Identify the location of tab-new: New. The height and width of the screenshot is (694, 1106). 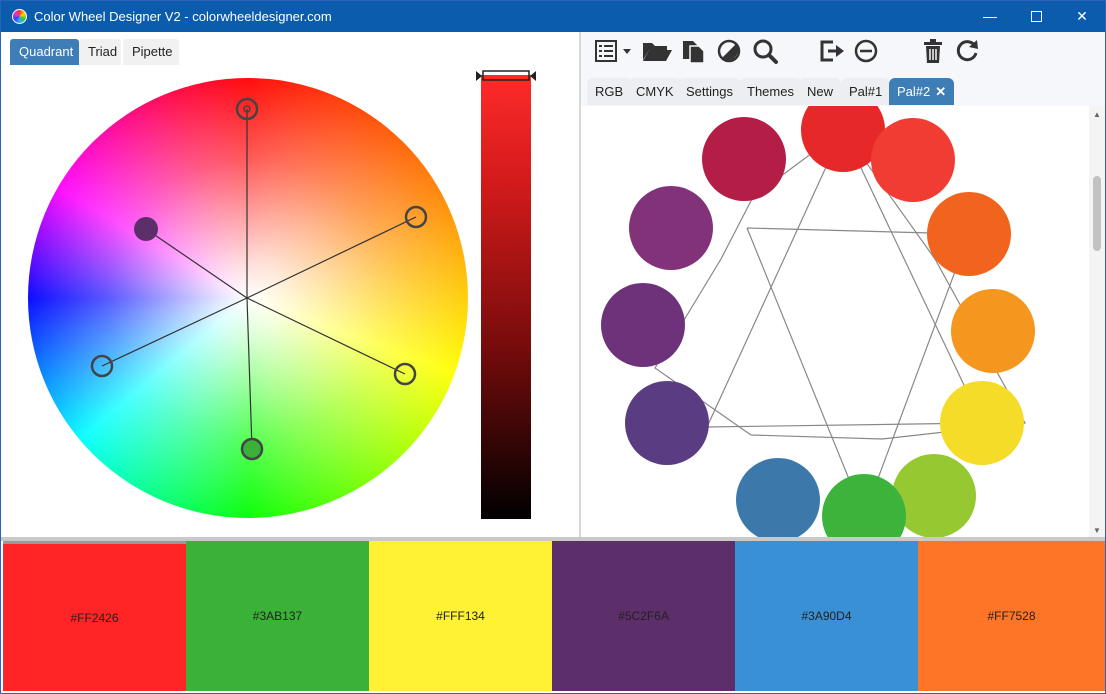
(820, 91).